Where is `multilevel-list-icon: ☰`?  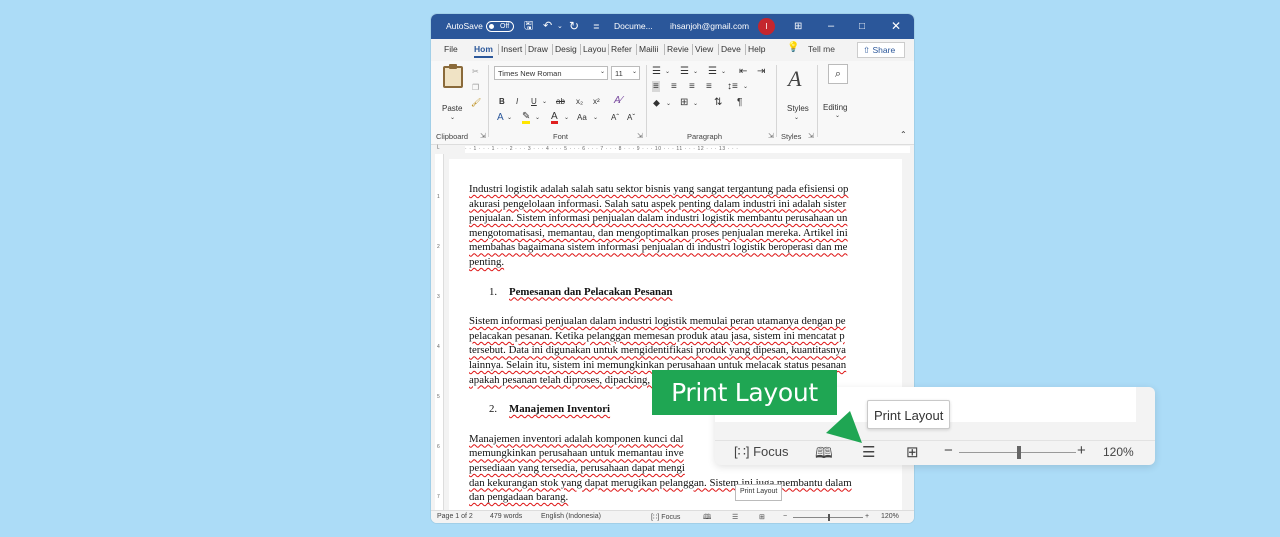
multilevel-list-icon: ☰ is located at coordinates (712, 71).